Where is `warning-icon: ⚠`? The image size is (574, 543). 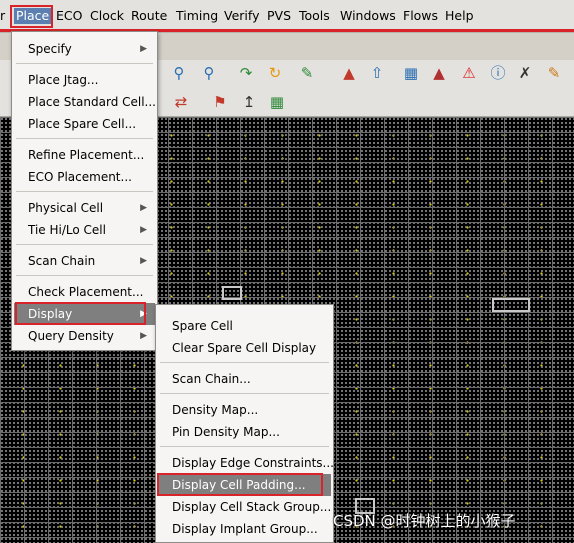
warning-icon: ⚠ is located at coordinates (469, 73).